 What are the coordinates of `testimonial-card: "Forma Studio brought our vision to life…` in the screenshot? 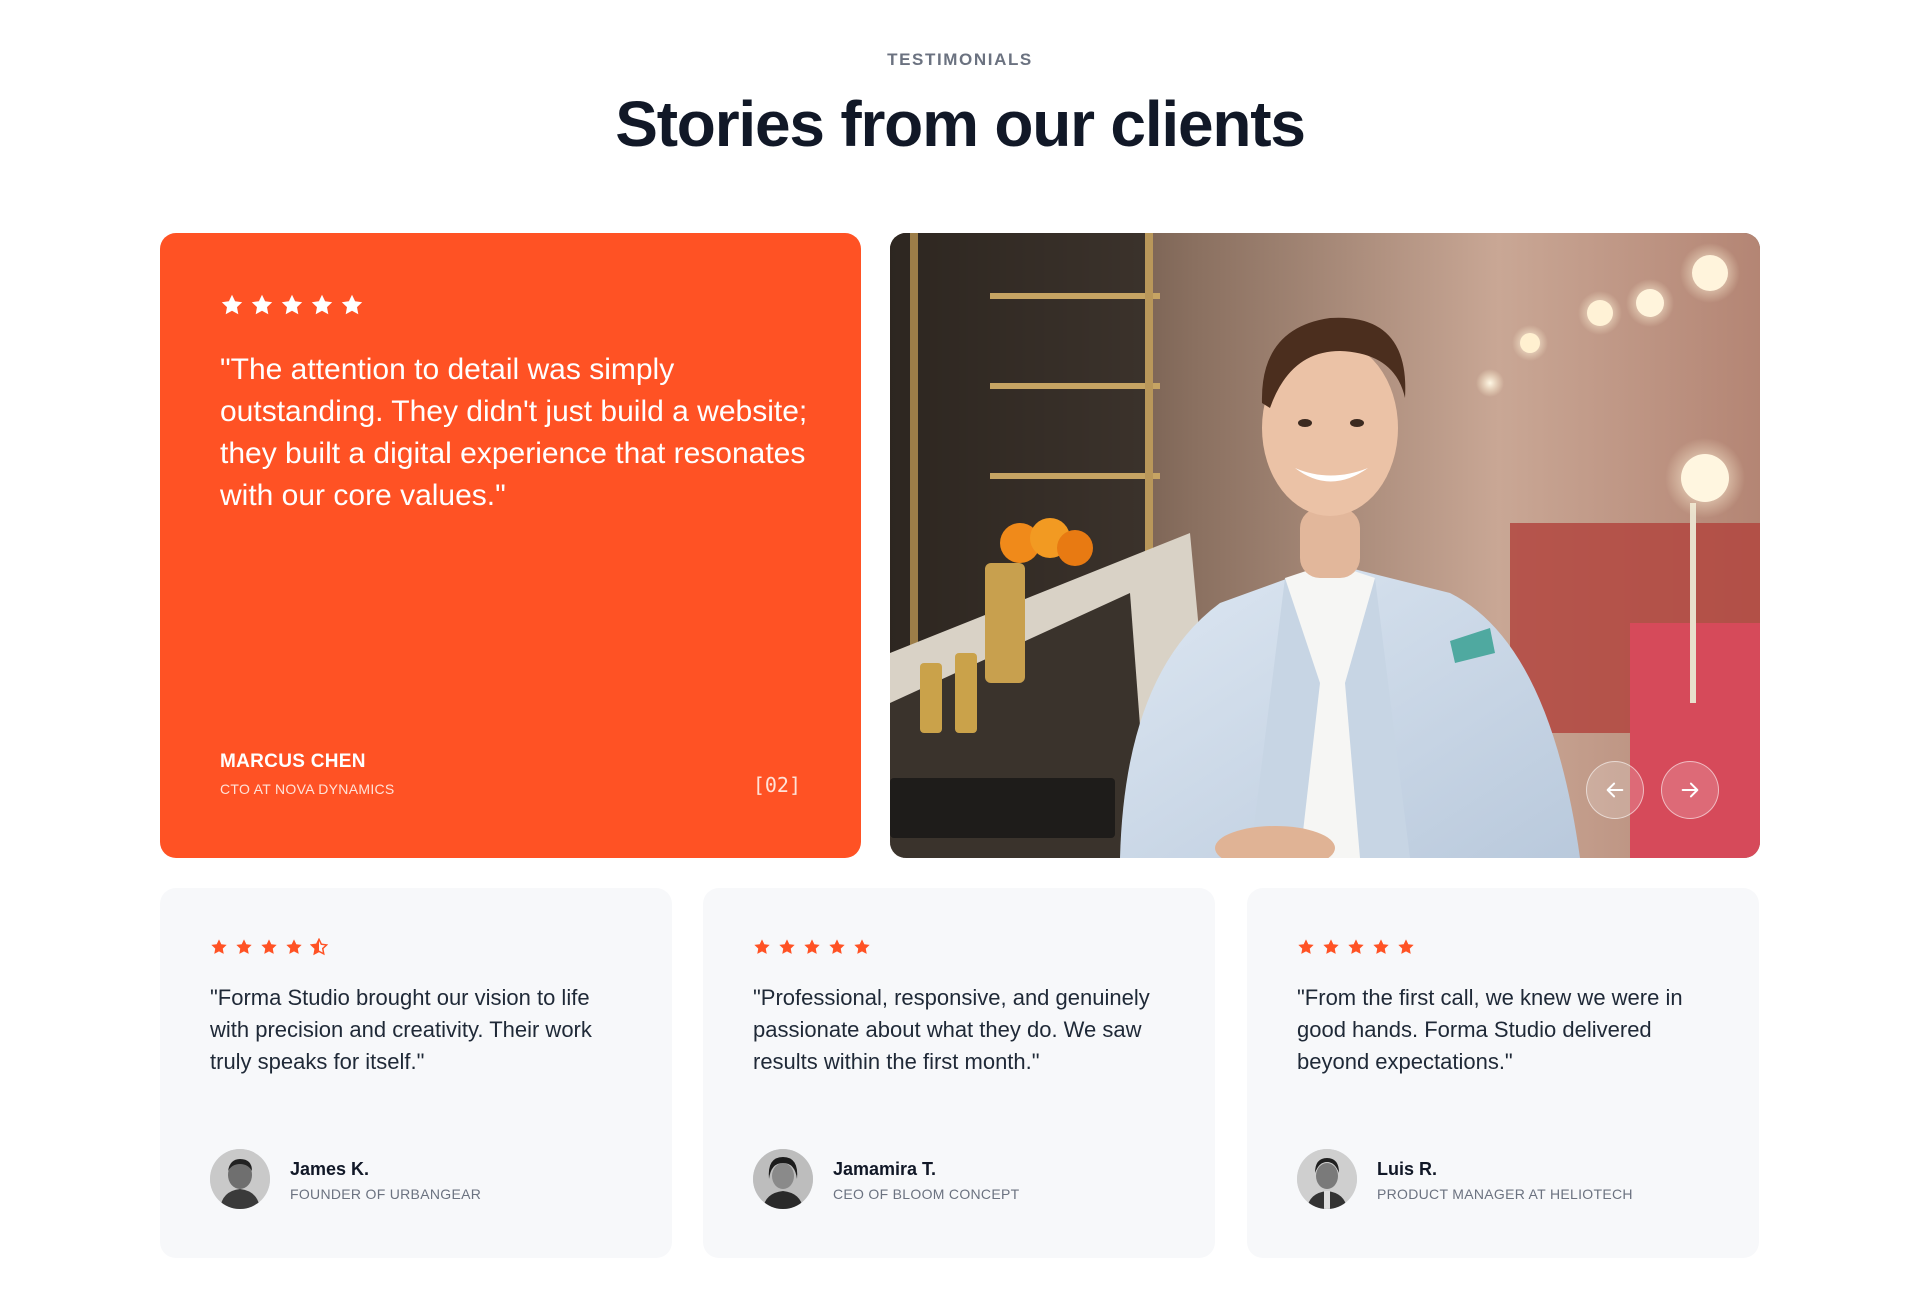 It's located at (416, 1073).